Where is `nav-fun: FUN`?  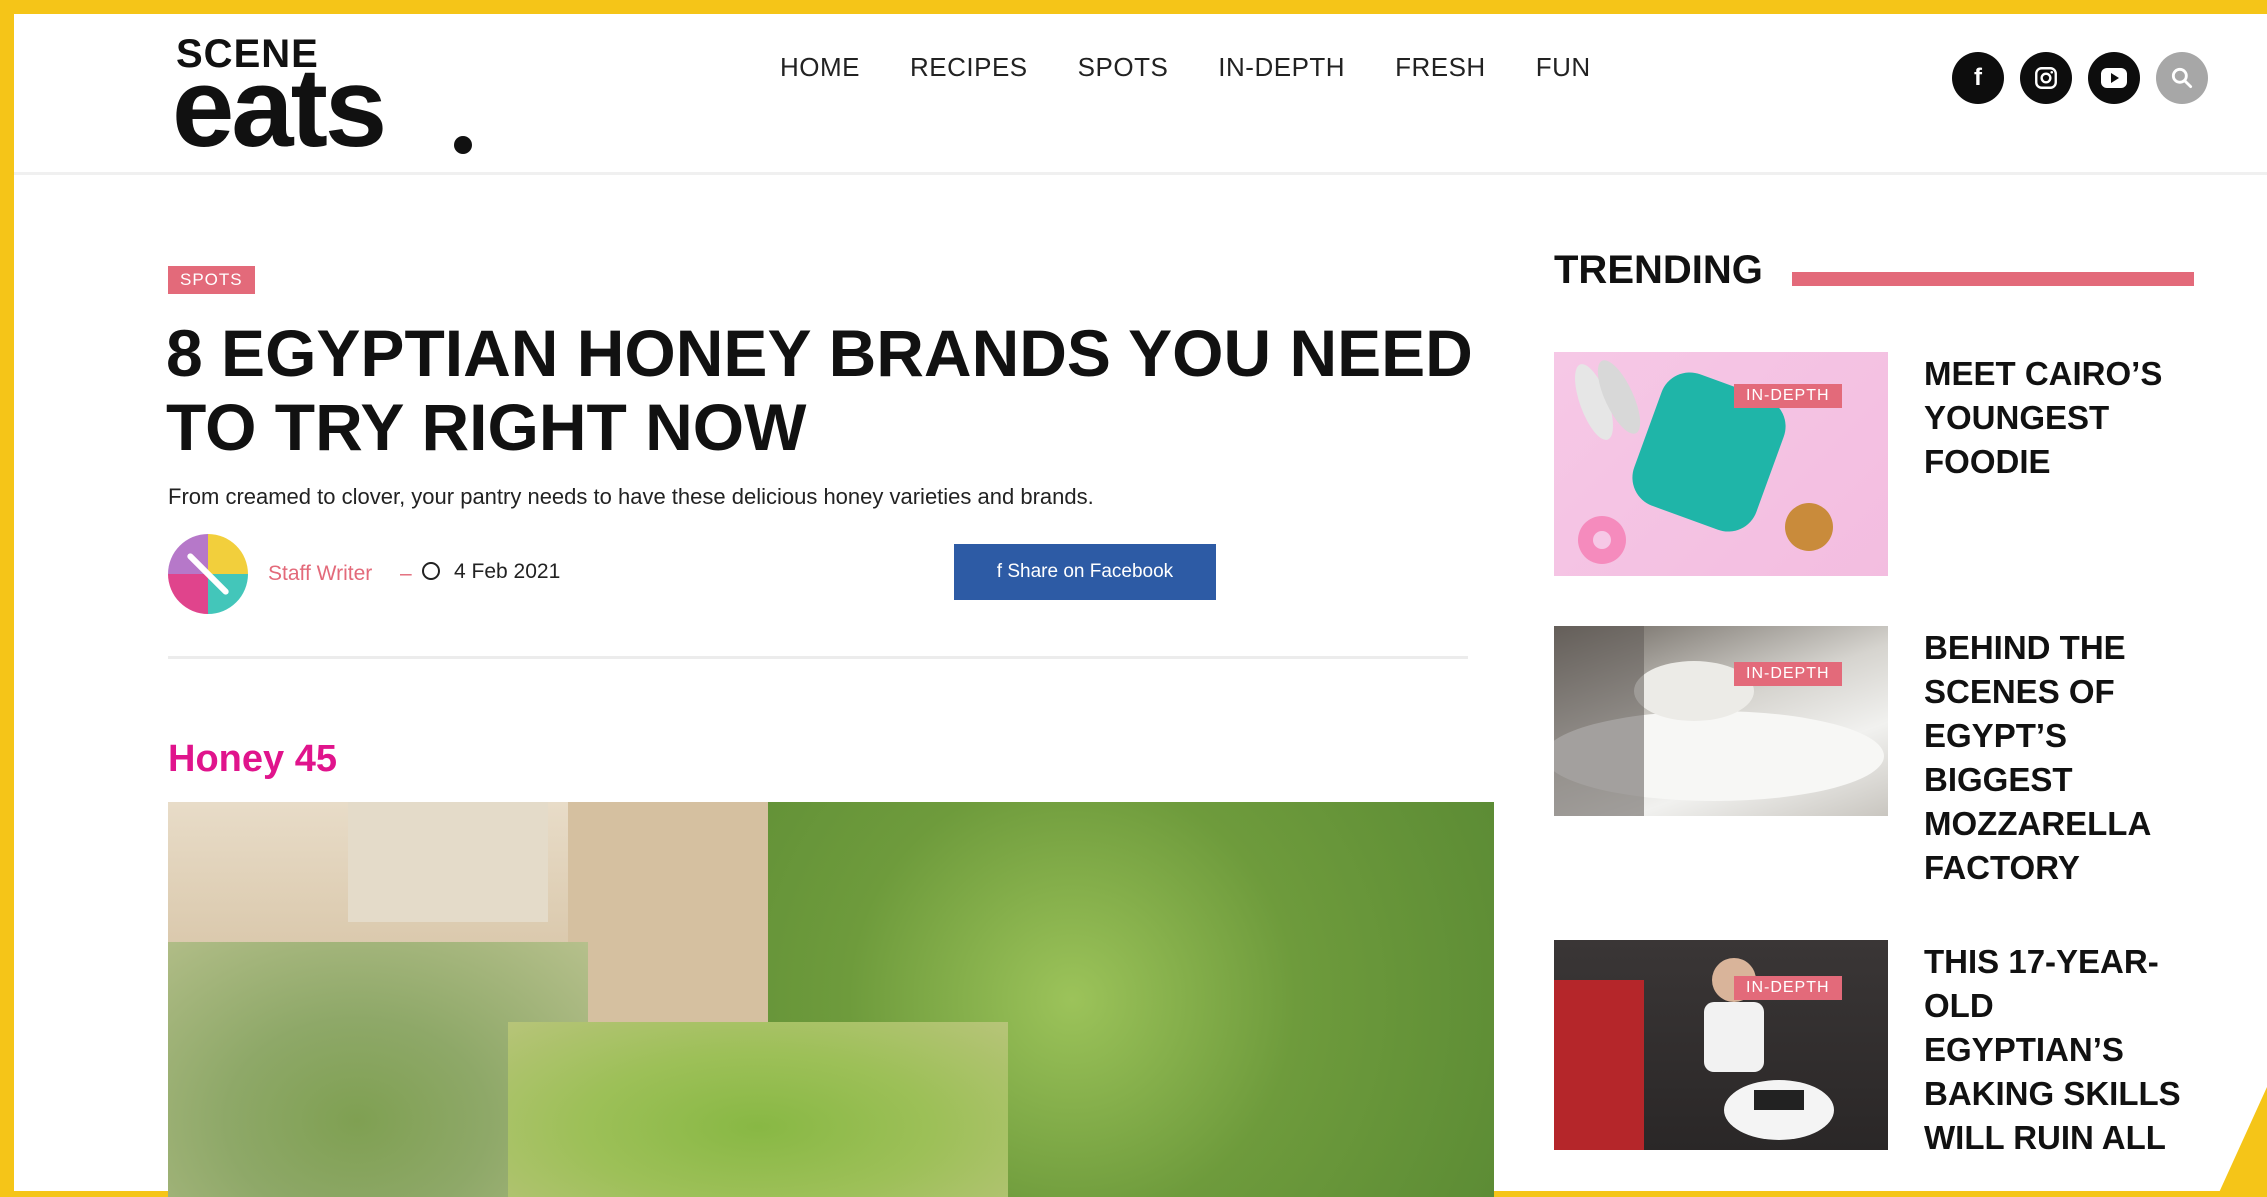 nav-fun: FUN is located at coordinates (1563, 67).